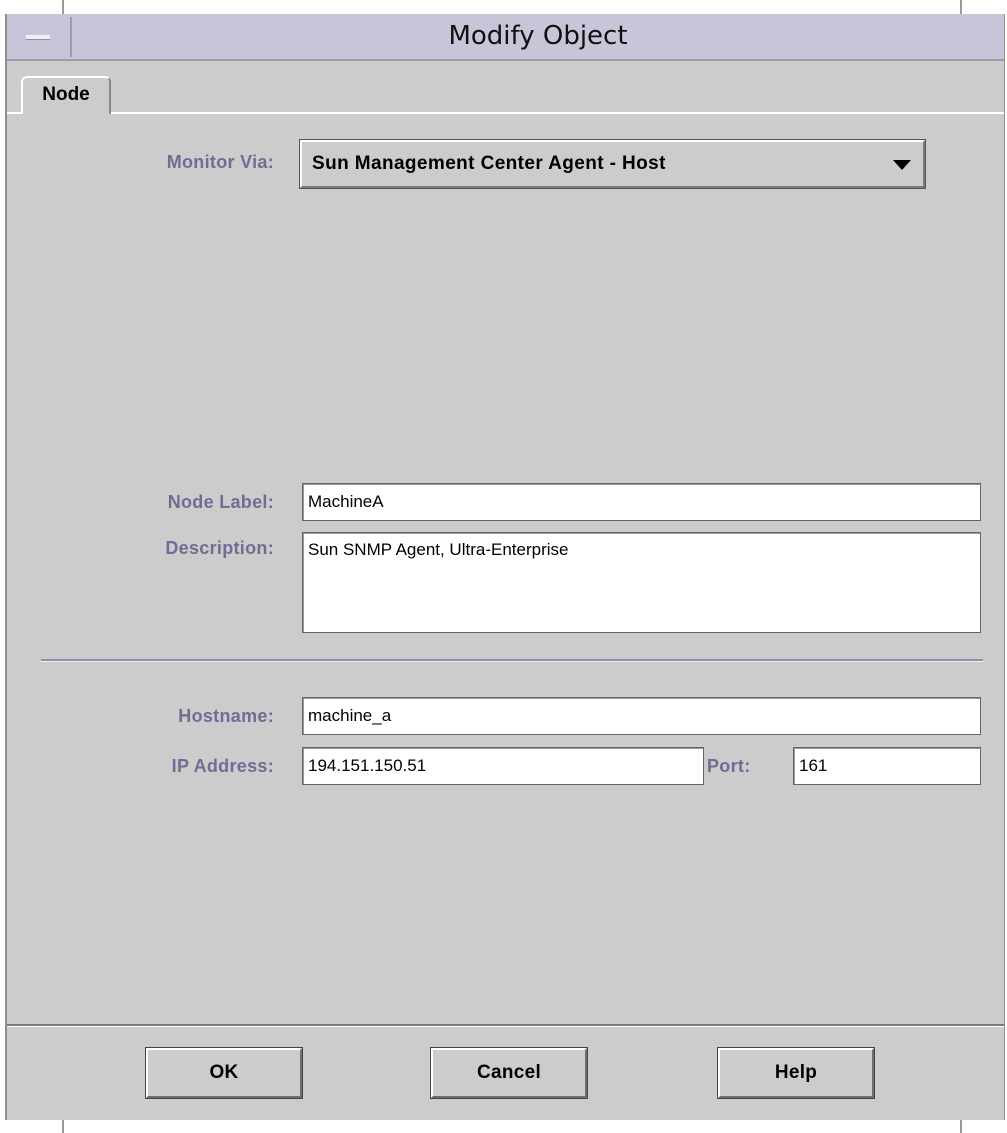  I want to click on description-label: Description:, so click(219, 548).